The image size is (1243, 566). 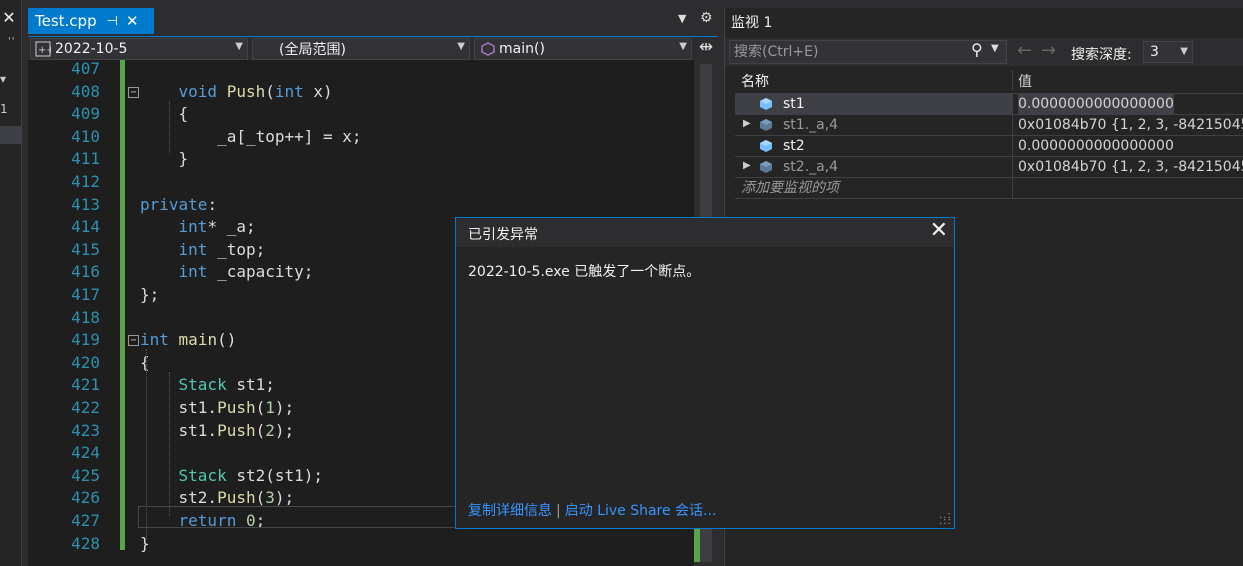 What do you see at coordinates (250, 385) in the screenshot?
I see `code-token: st1;` at bounding box center [250, 385].